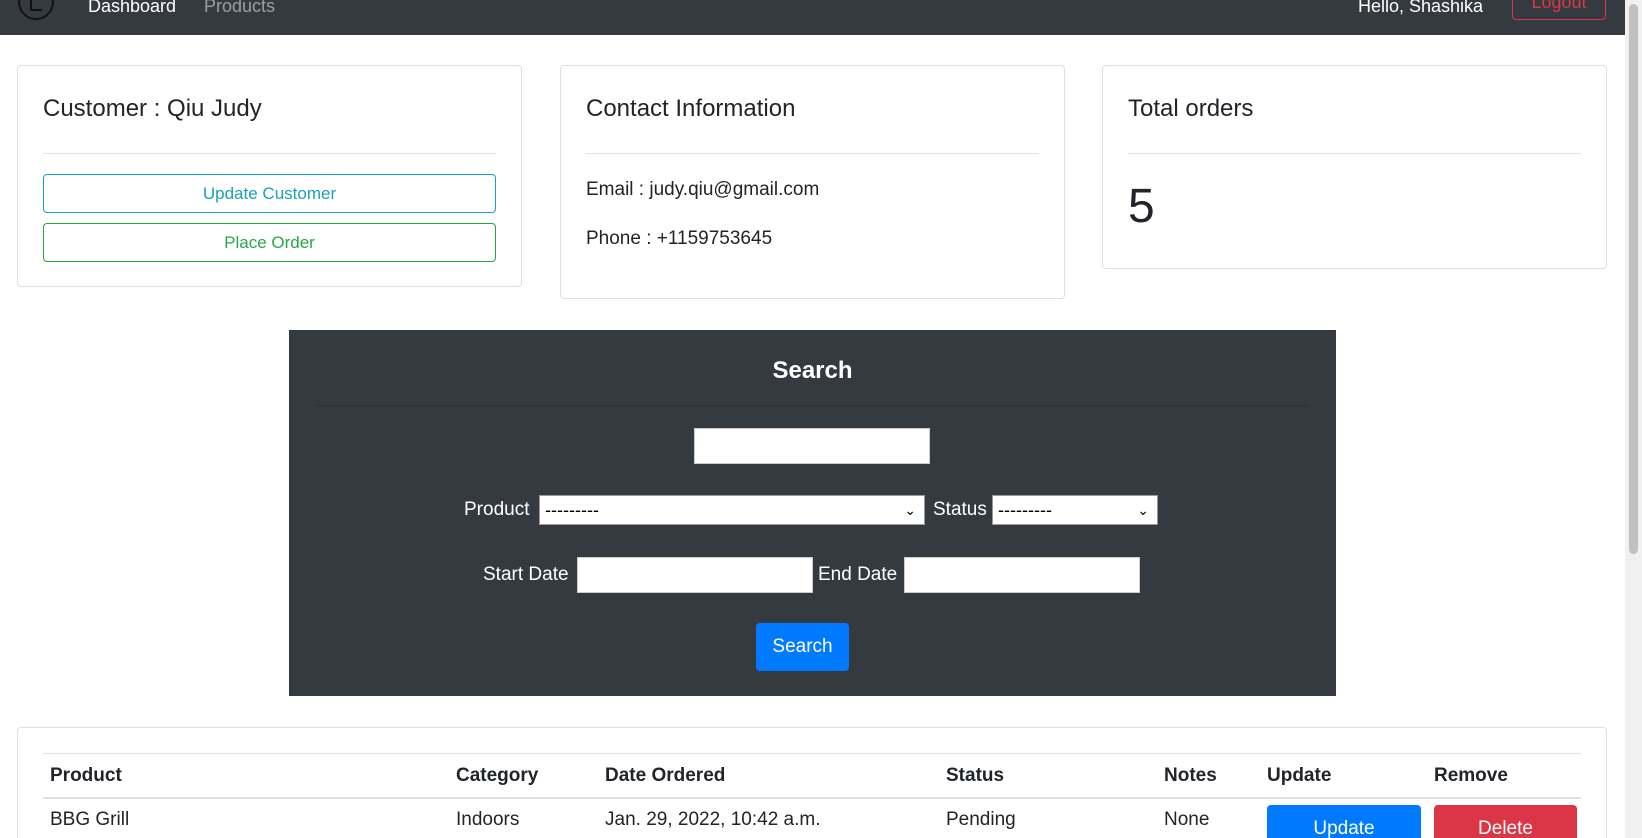 Image resolution: width=1642 pixels, height=838 pixels. Describe the element at coordinates (36, 10) in the screenshot. I see `logo-icon` at that location.